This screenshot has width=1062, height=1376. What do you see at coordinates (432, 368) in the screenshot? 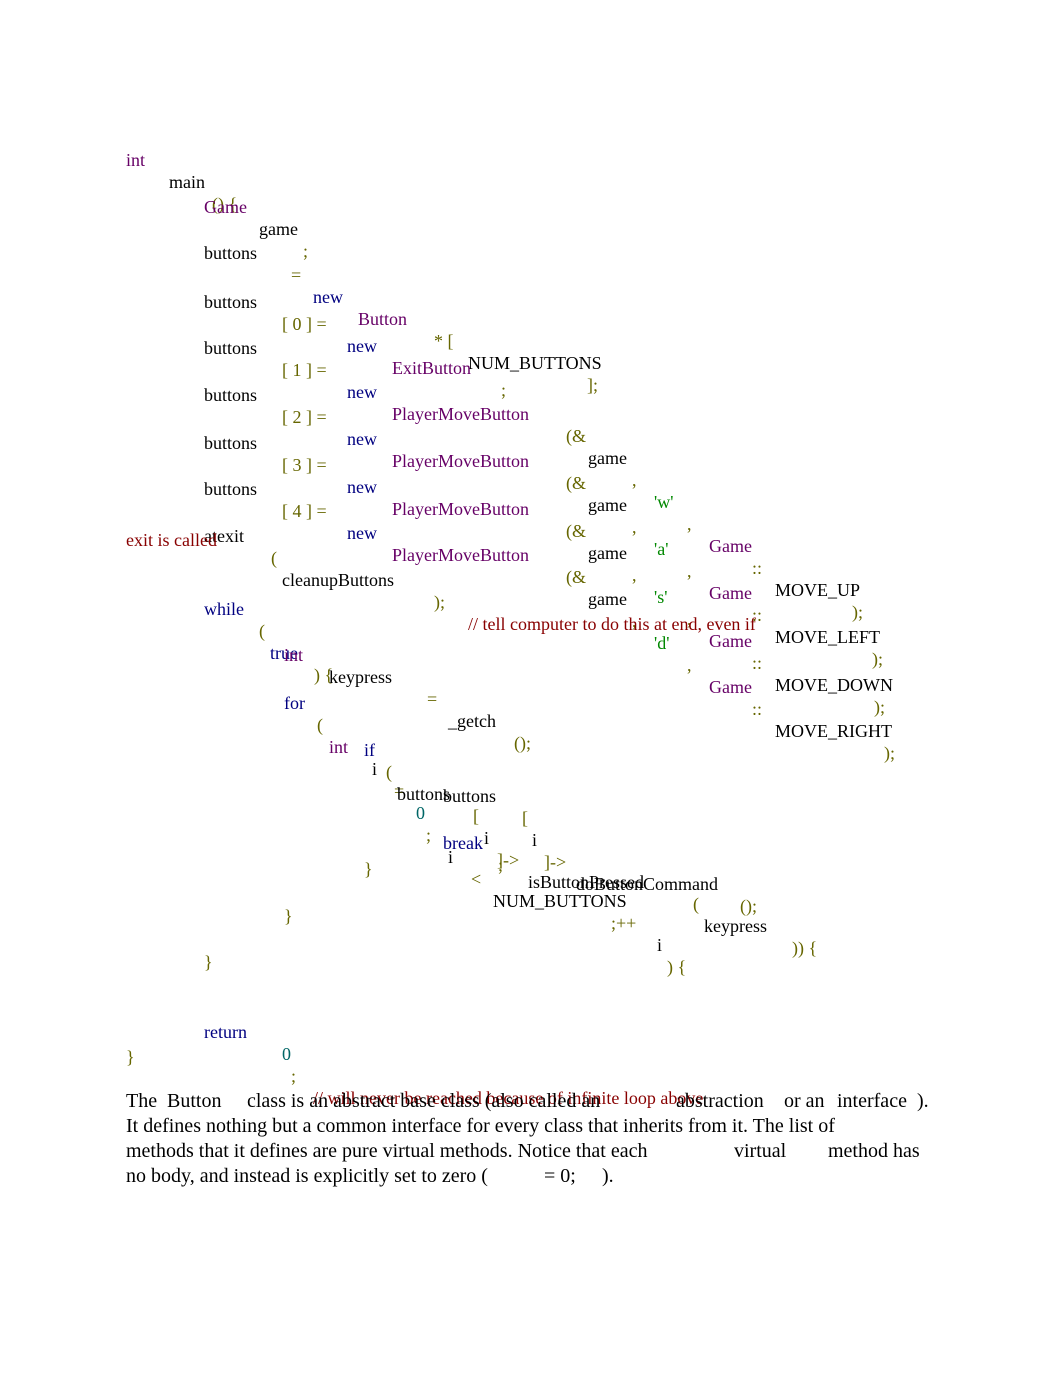
I see `type-name: ExitButton` at bounding box center [432, 368].